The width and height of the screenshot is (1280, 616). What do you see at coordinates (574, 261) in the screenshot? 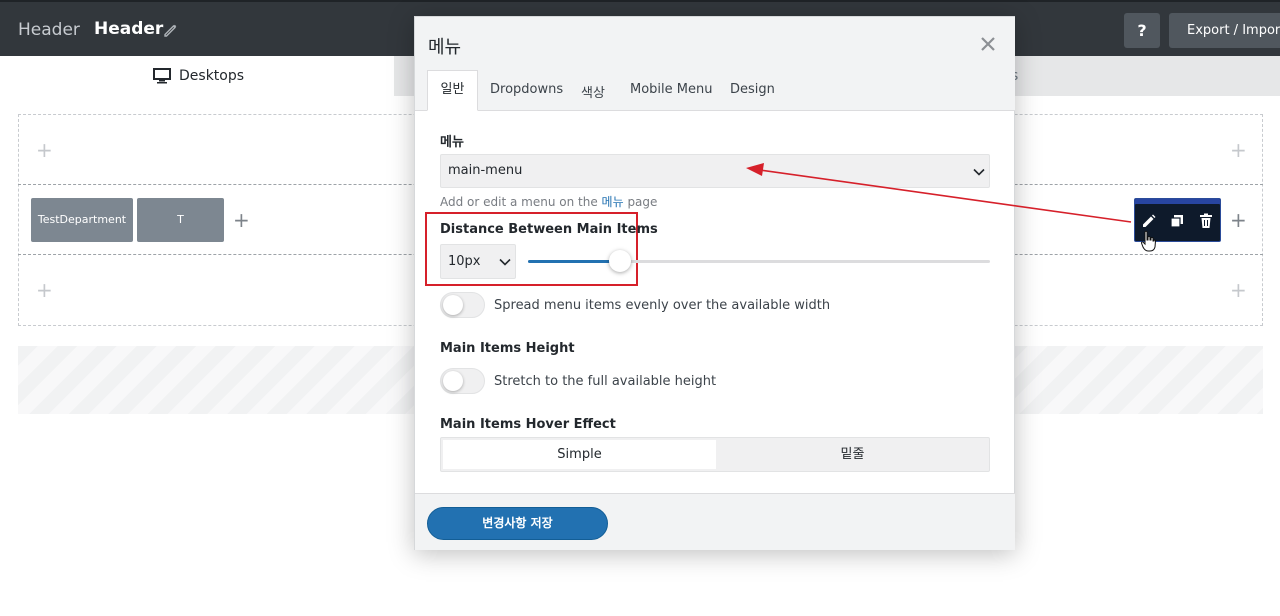
I see `distance-slider-fill` at bounding box center [574, 261].